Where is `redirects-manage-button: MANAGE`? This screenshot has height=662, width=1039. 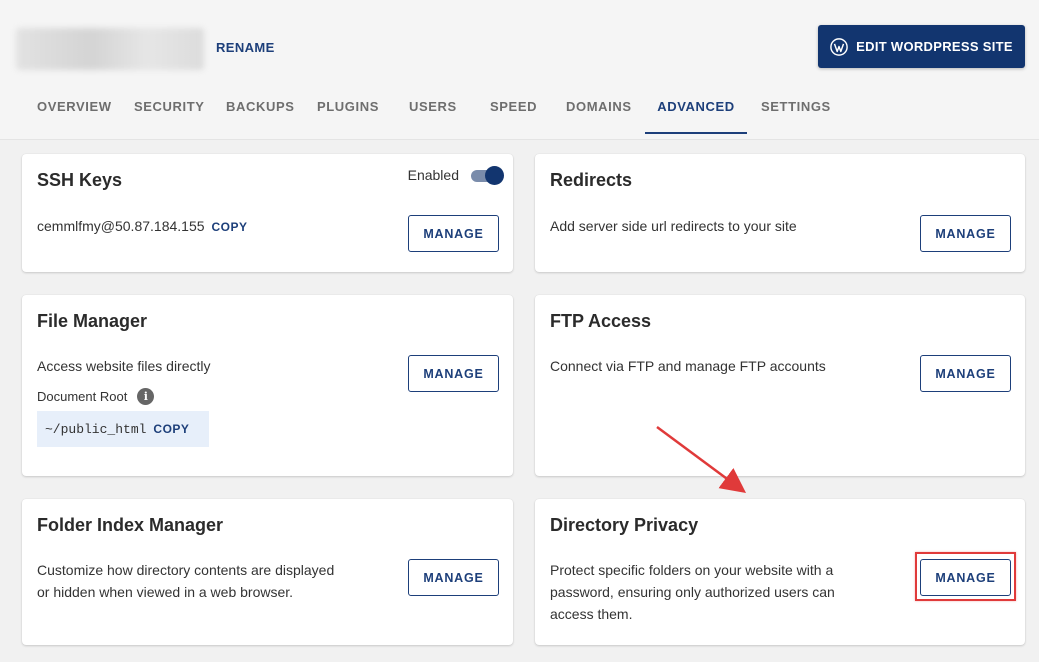
redirects-manage-button: MANAGE is located at coordinates (965, 233).